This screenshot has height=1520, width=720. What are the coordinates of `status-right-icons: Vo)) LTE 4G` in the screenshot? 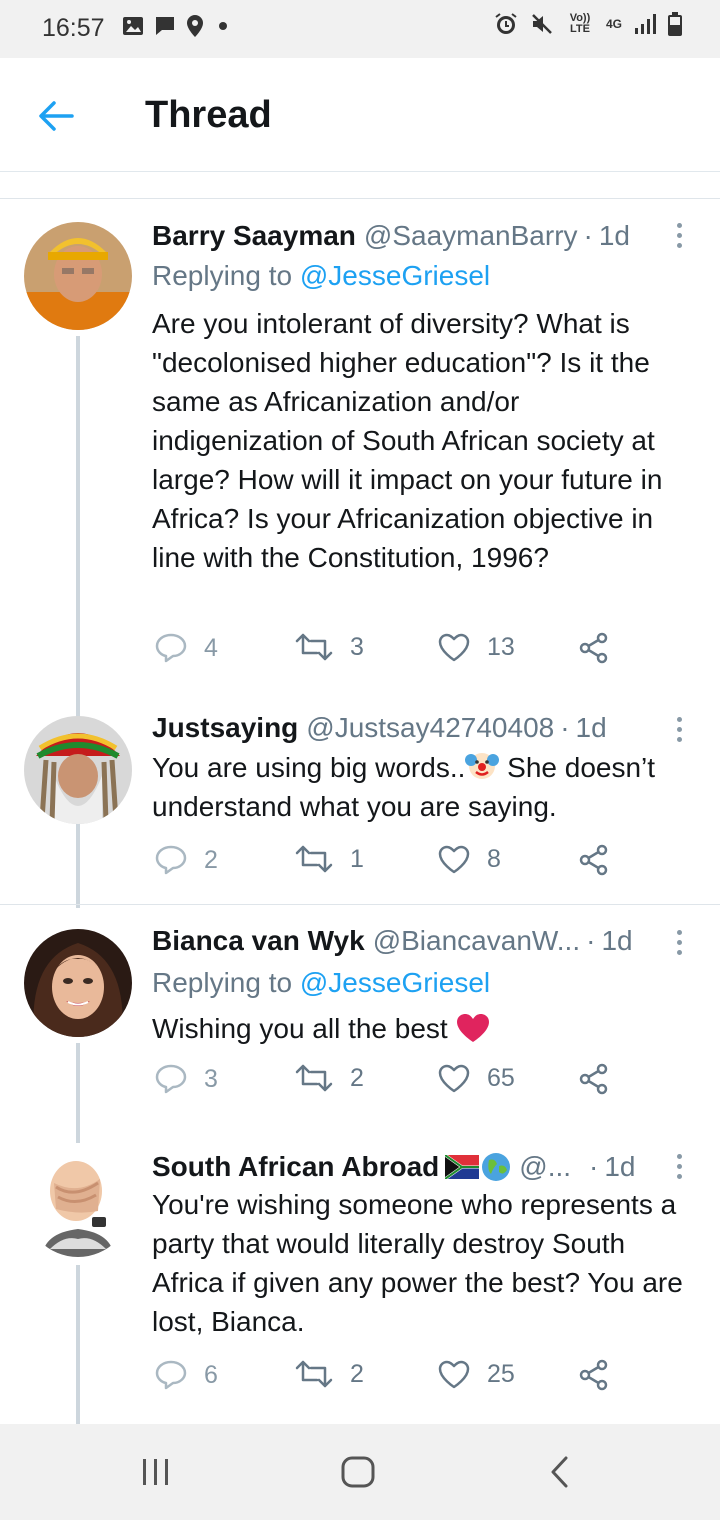 It's located at (588, 24).